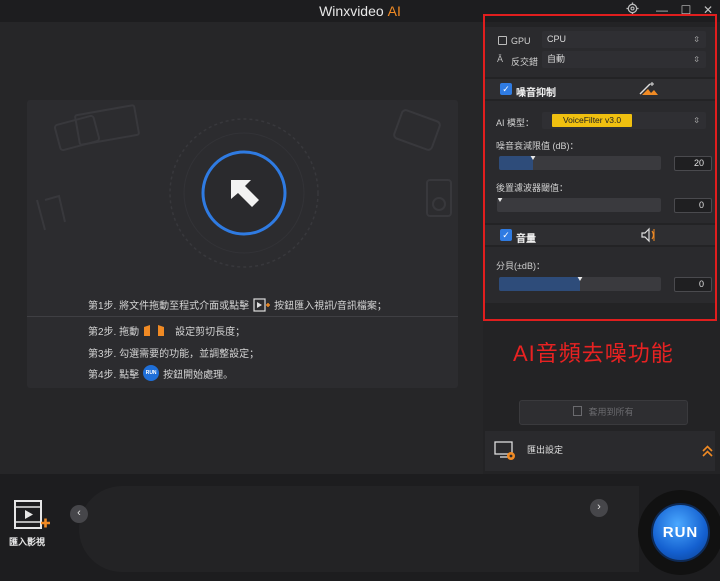  Describe the element at coordinates (707, 451) in the screenshot. I see `chevron-double-up-icon` at that location.